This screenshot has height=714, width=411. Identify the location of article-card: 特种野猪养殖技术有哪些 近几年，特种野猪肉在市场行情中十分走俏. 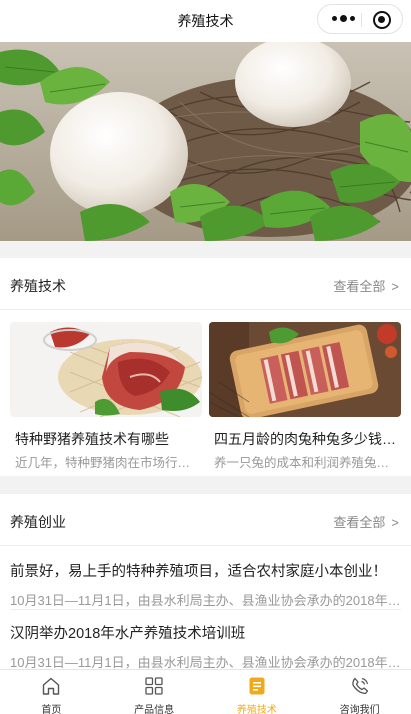
(106, 396).